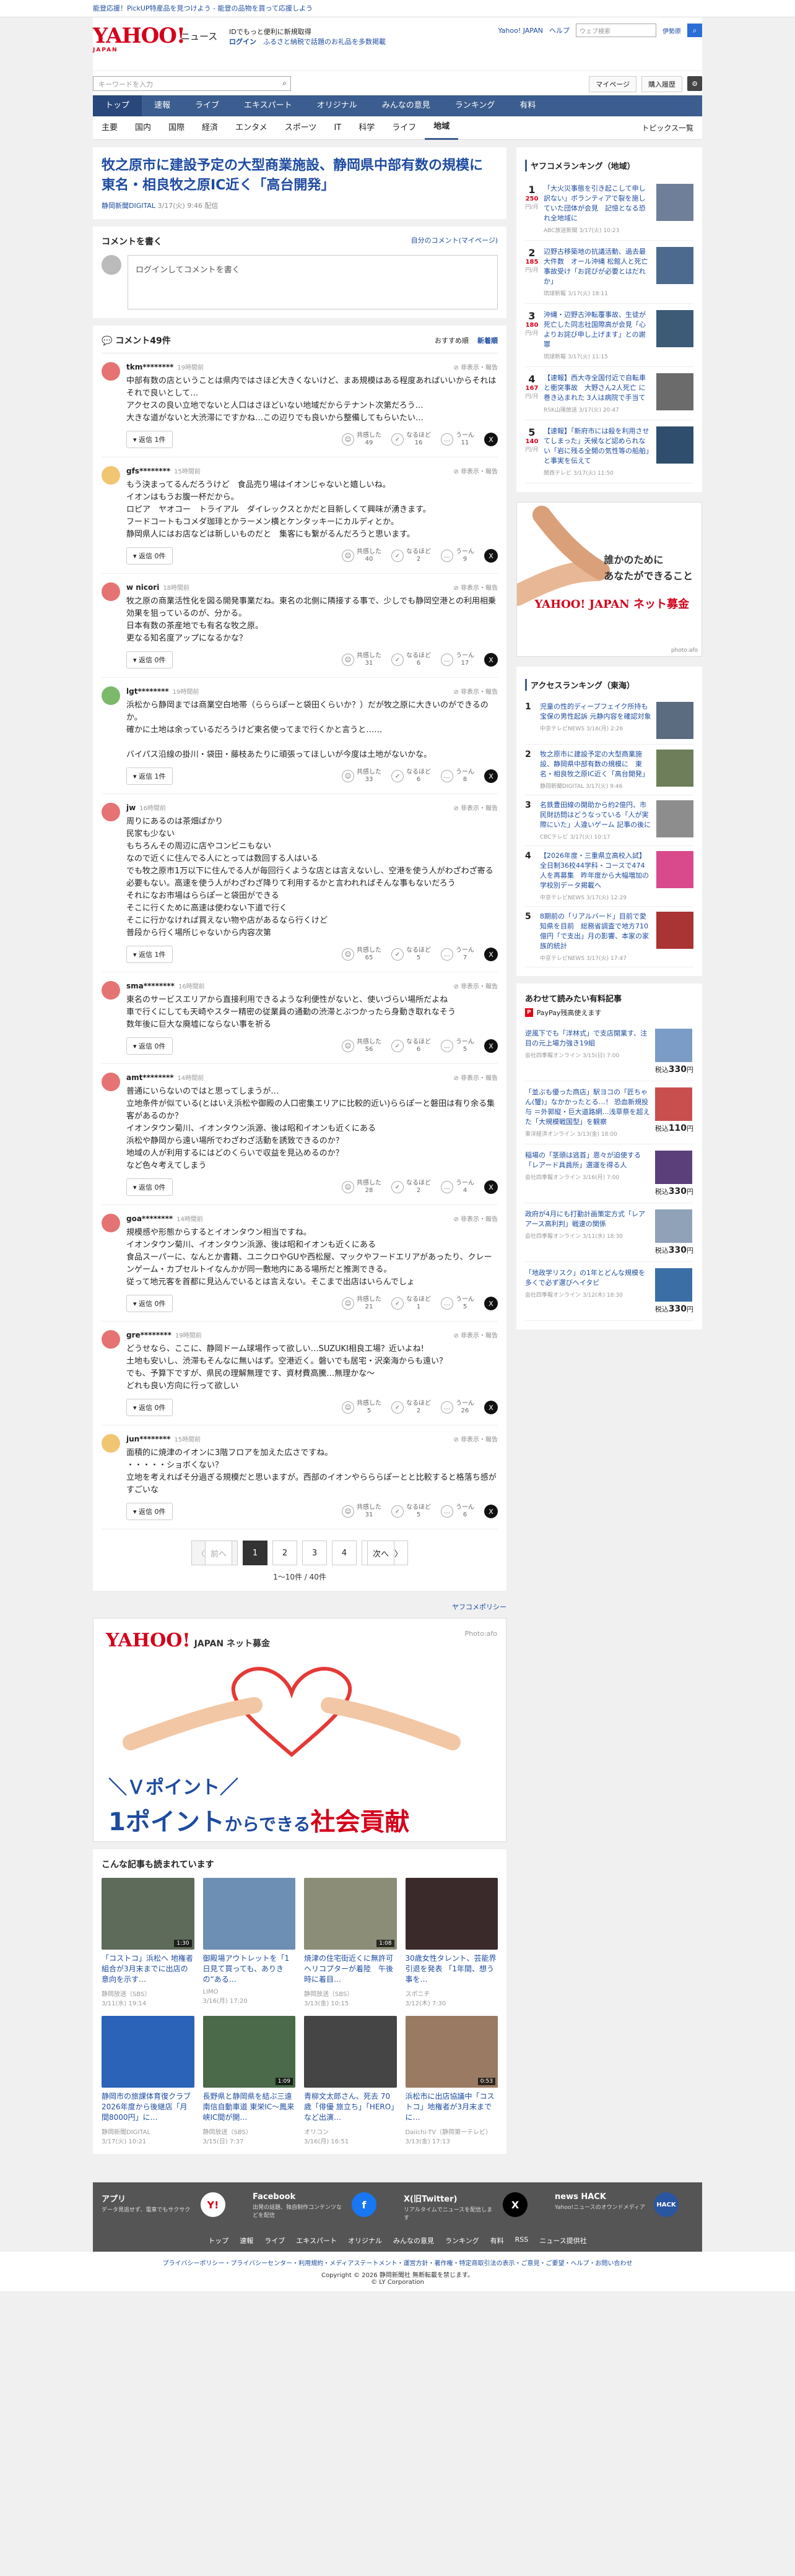 The width and height of the screenshot is (795, 2576). Describe the element at coordinates (150, 1077) in the screenshot. I see `user-name: amt********` at that location.